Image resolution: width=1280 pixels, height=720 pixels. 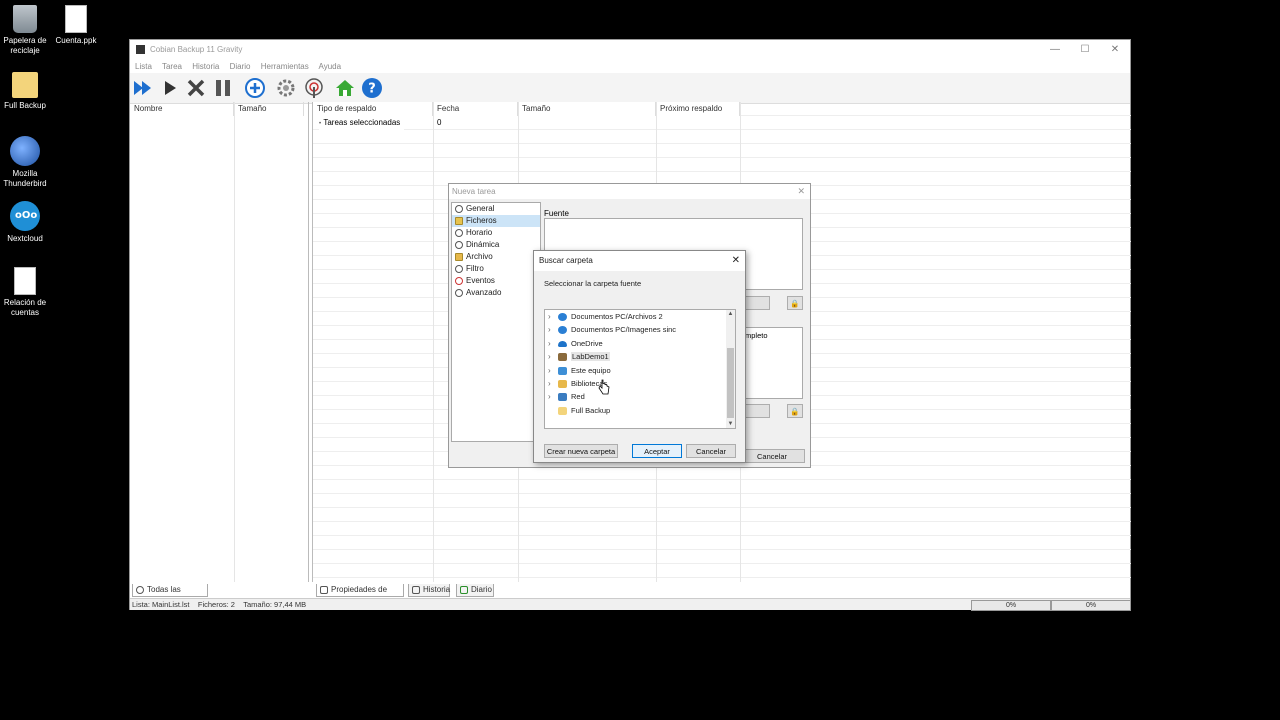 I want to click on desktop-icon-label: Full Backup, so click(x=25, y=105).